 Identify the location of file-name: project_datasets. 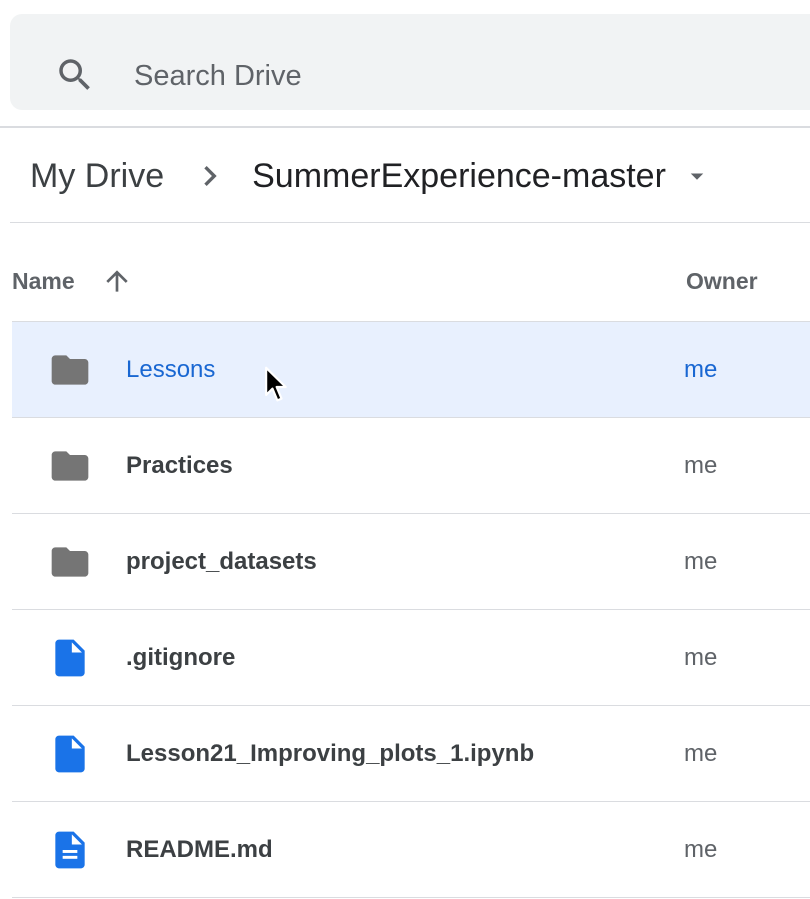
(221, 562).